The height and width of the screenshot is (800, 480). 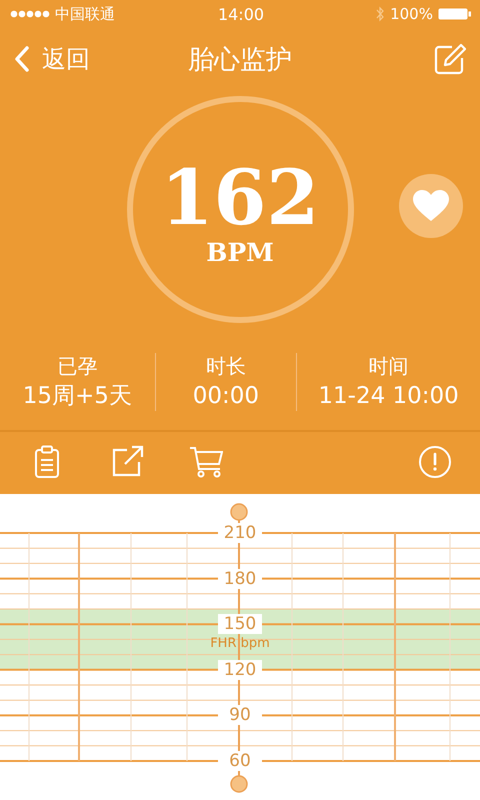 I want to click on stat-value: 15周+5天, so click(x=77, y=396).